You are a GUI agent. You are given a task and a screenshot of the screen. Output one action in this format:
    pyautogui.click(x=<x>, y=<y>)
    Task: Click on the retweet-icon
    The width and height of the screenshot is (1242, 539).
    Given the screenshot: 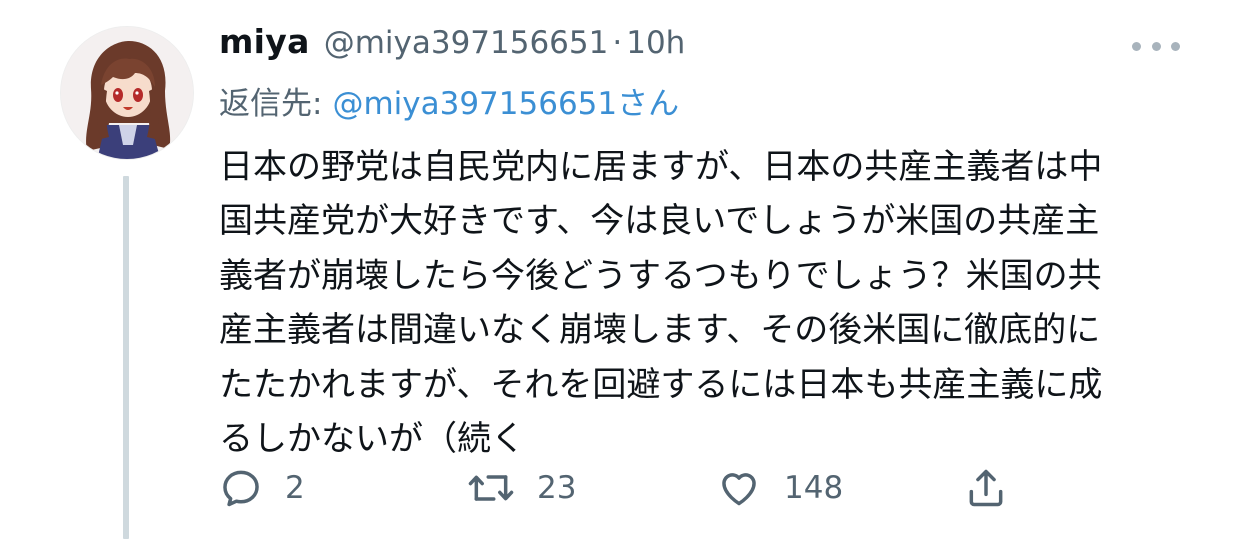 What is the action you would take?
    pyautogui.click(x=491, y=488)
    